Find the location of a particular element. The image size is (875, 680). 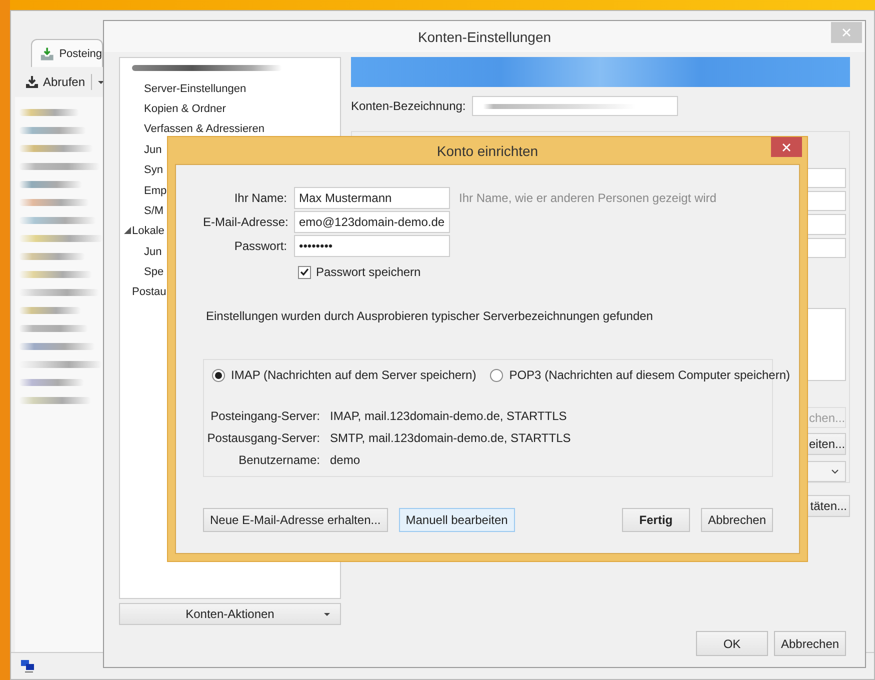

tree-item: Server-Einstellungen is located at coordinates (195, 88).